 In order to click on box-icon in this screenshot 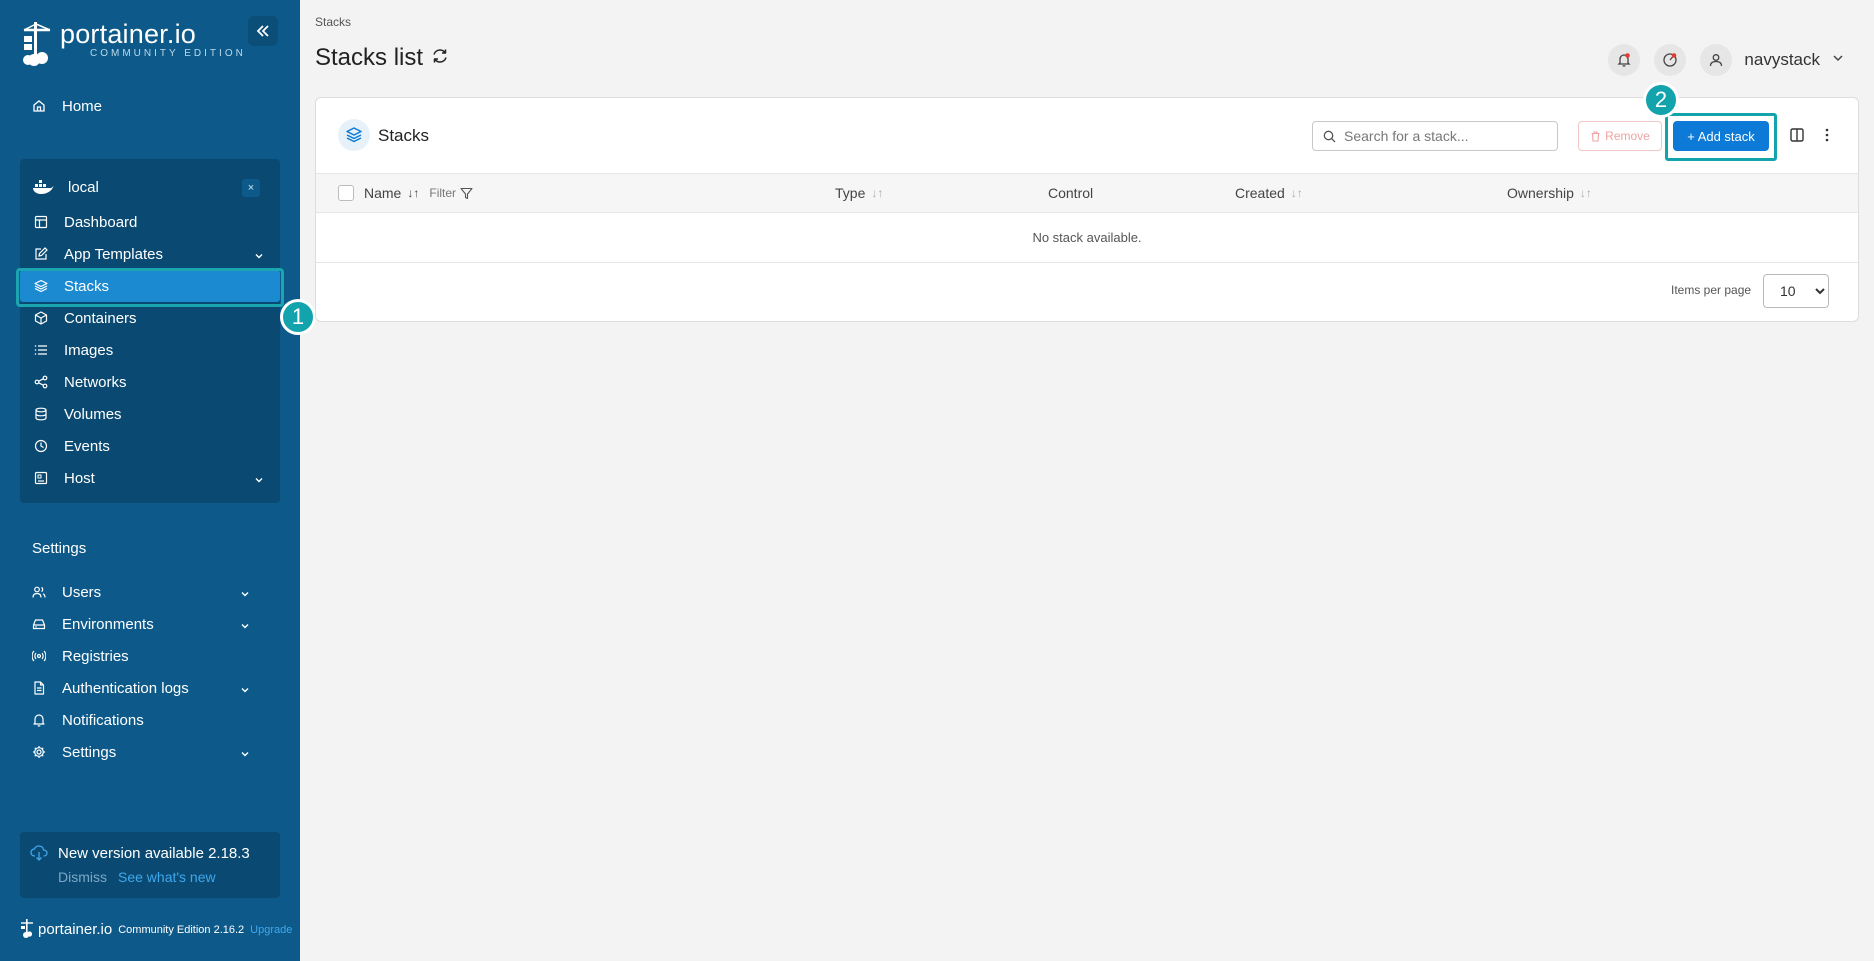, I will do `click(41, 318)`.